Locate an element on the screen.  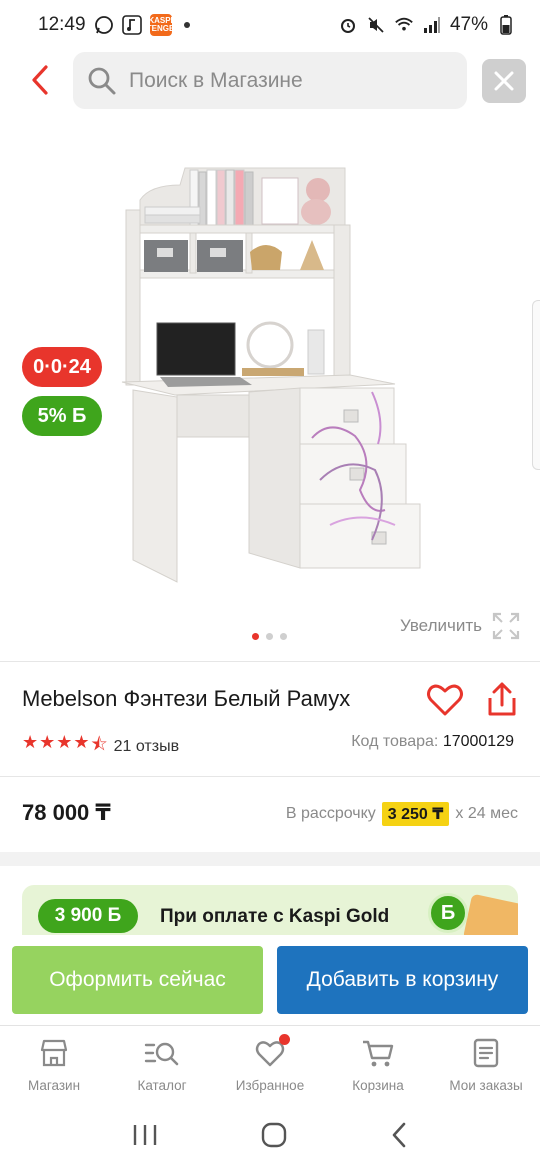
nav-item-shop: Магазин is located at coordinates (54, 1065).